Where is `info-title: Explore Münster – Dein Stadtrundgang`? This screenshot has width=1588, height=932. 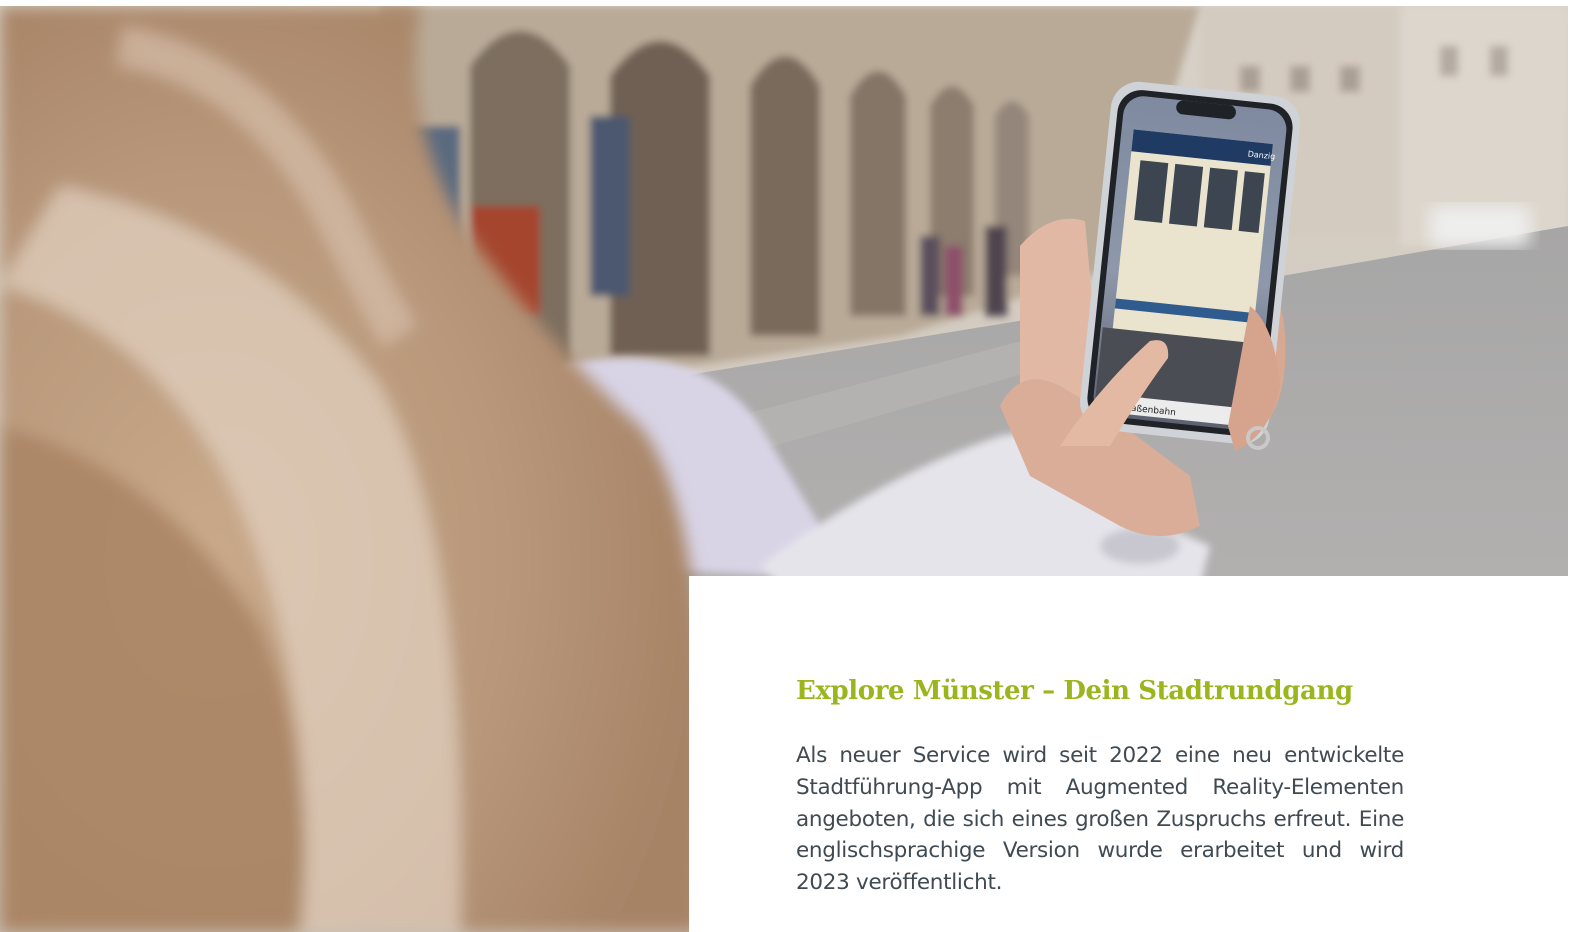 info-title: Explore Münster – Dein Stadtrundgang is located at coordinates (1074, 691).